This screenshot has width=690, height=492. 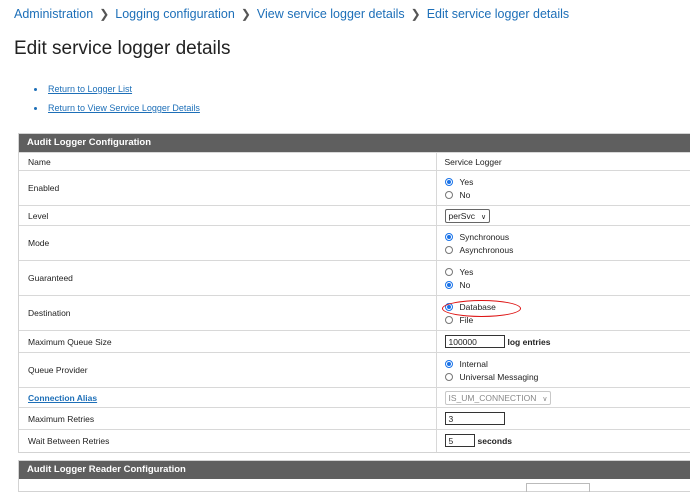 I want to click on row-label: Maximum Queue Size, so click(x=227, y=342).